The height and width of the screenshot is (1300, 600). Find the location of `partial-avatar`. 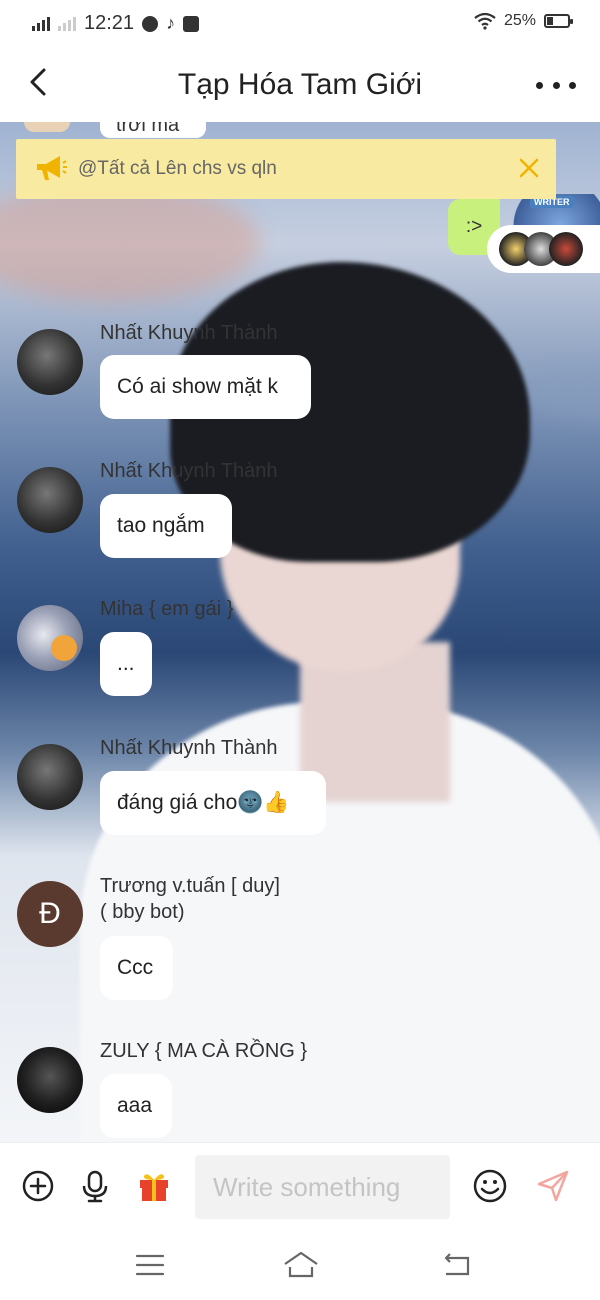

partial-avatar is located at coordinates (47, 127).